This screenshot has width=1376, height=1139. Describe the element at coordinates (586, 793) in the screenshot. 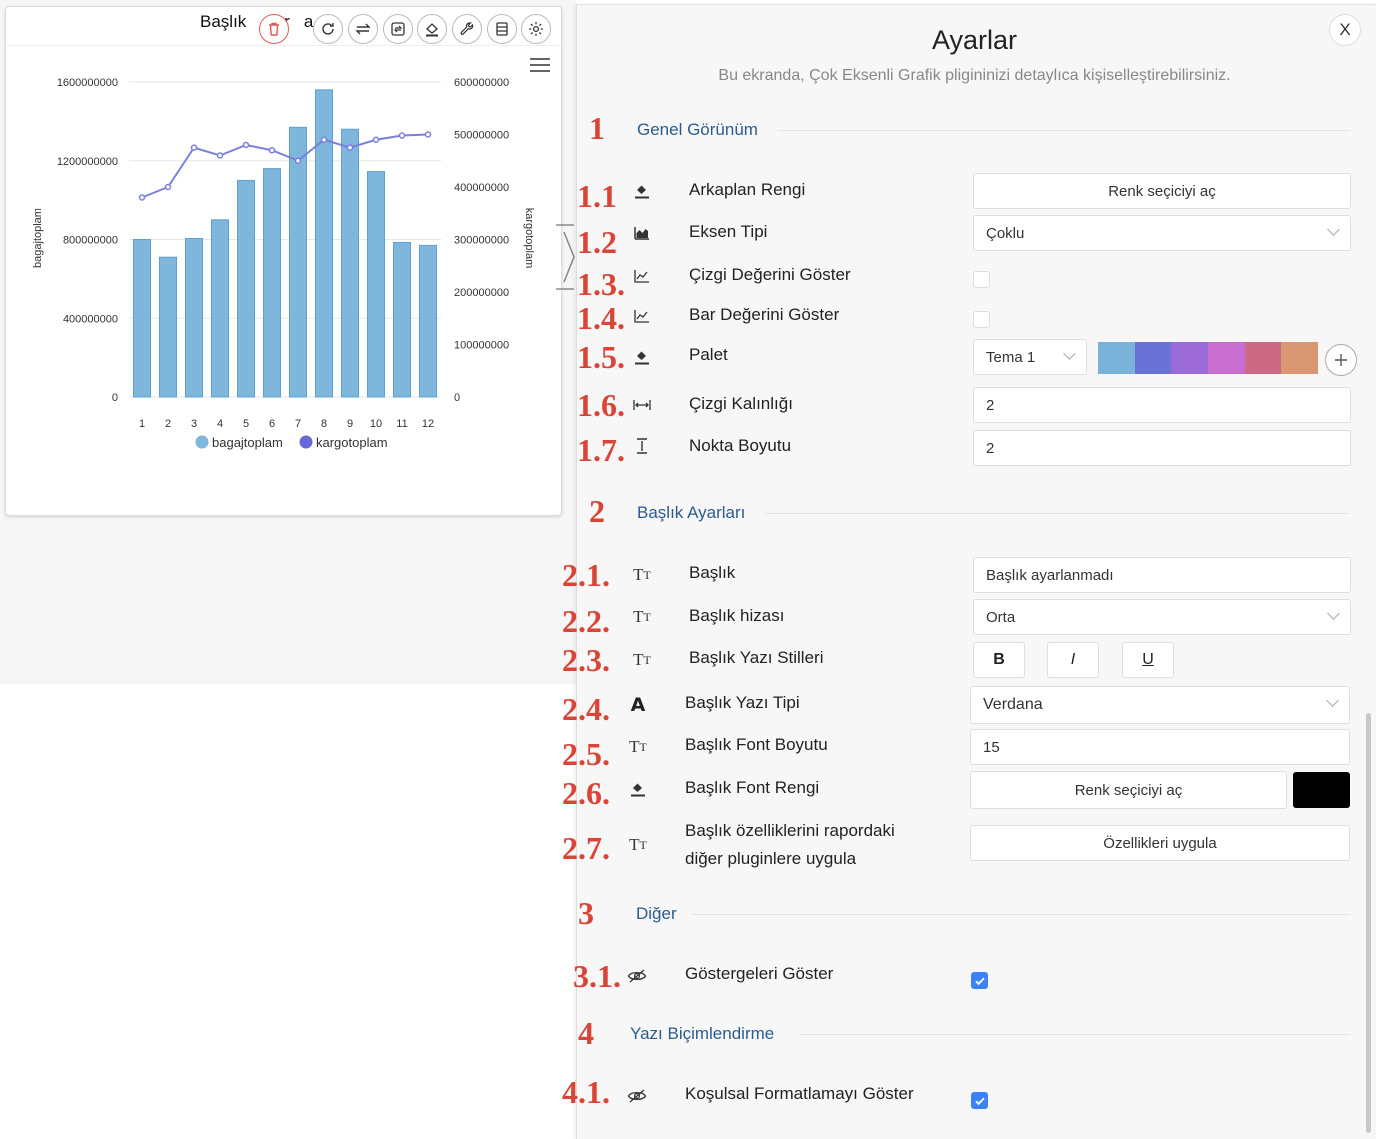

I see `row-number: 2.6.` at that location.